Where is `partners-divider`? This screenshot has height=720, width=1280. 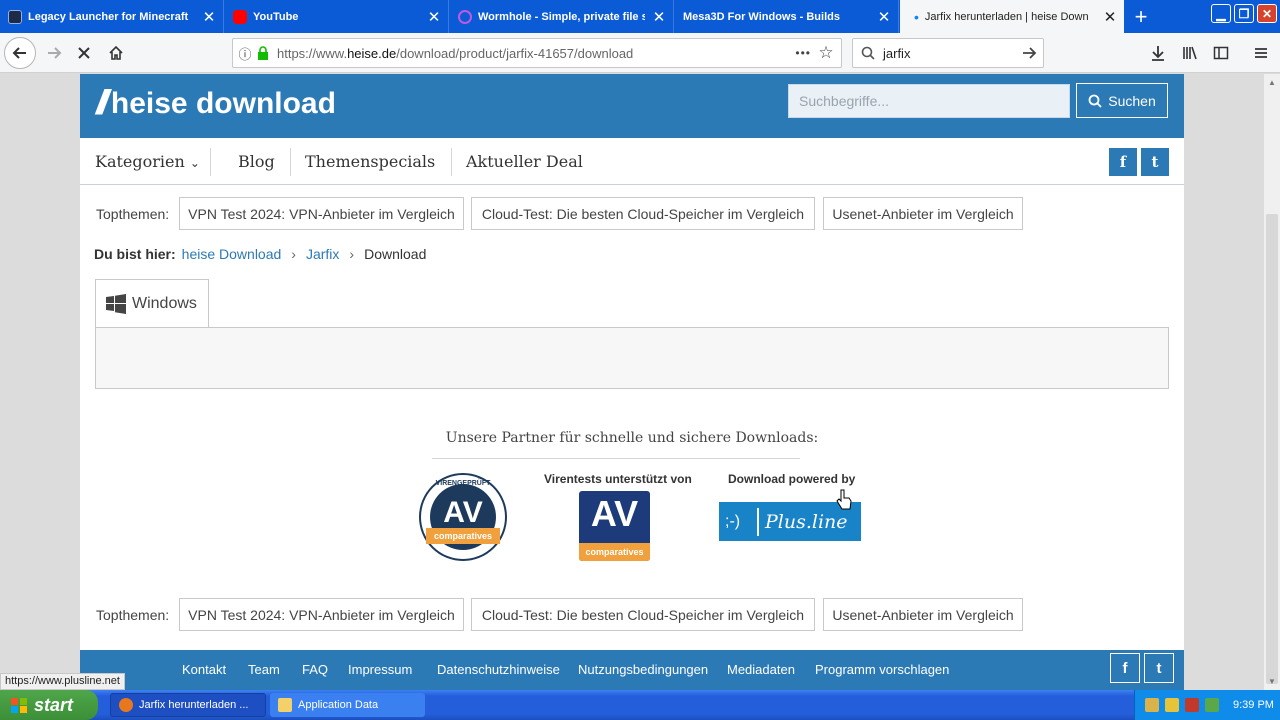
partners-divider is located at coordinates (616, 458).